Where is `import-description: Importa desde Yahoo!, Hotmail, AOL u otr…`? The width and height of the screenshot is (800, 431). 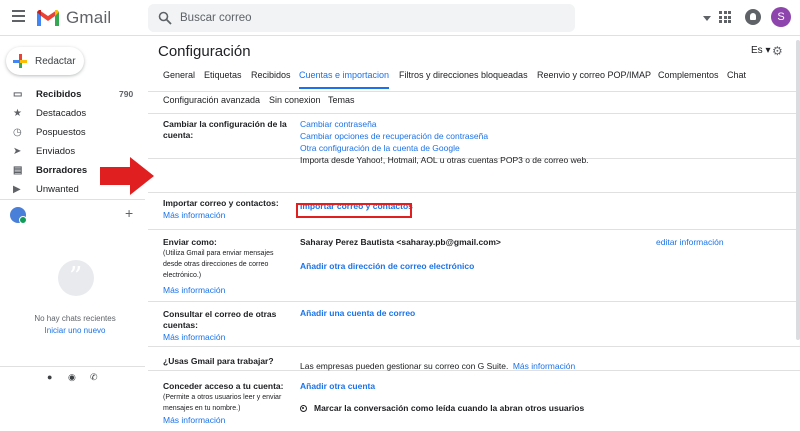
import-description: Importa desde Yahoo!, Hotmail, AOL u otr… is located at coordinates (444, 160).